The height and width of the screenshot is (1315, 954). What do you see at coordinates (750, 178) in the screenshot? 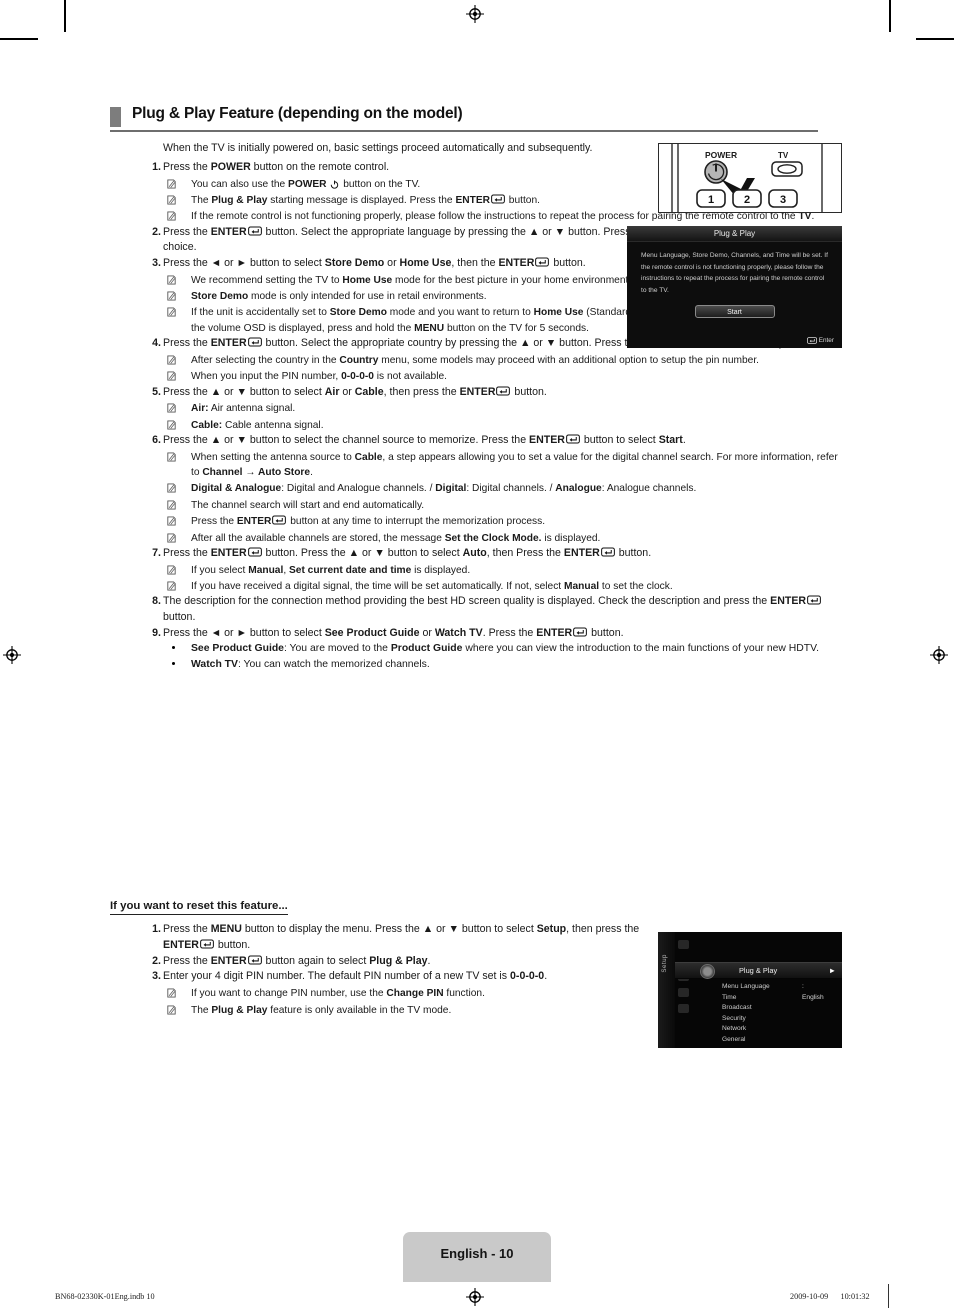
I see `remote-control-figure: POWER TV 1 2 3` at bounding box center [750, 178].